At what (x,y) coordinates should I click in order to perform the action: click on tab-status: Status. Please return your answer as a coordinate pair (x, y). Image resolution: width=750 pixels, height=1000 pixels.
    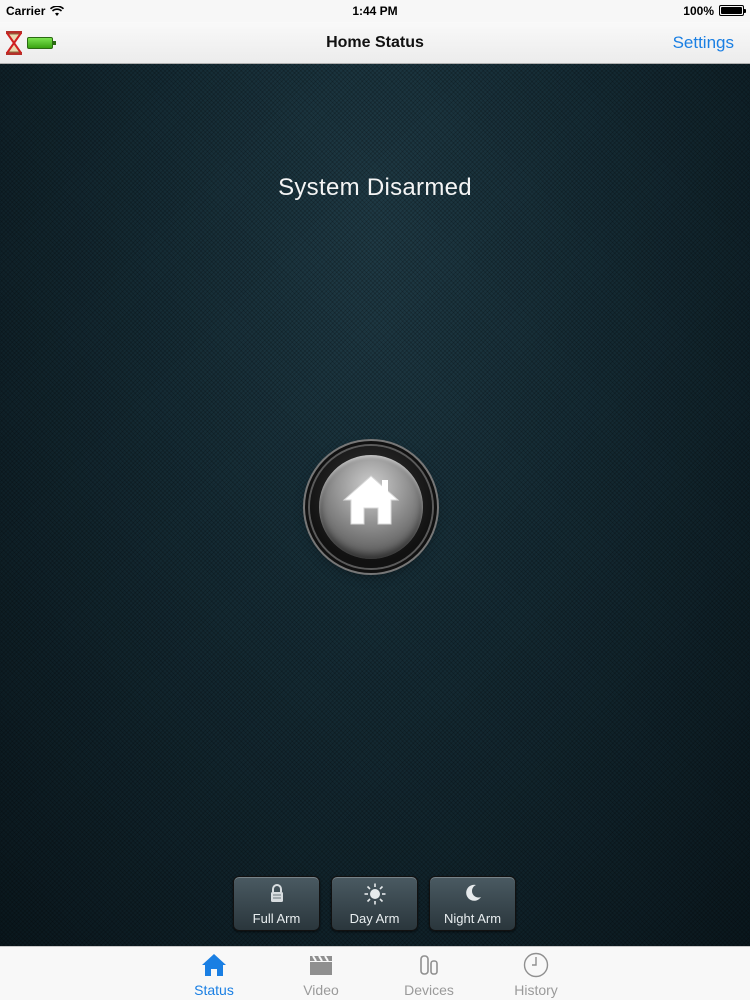
    Looking at the image, I should click on (214, 975).